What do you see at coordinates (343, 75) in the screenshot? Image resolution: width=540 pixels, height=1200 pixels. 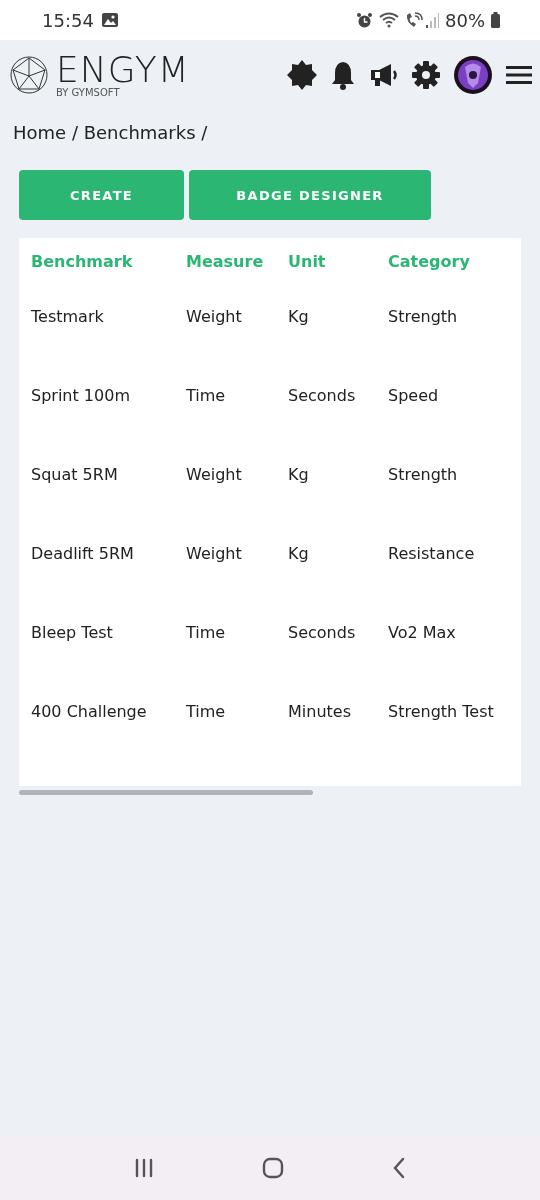 I see `bell-icon` at bounding box center [343, 75].